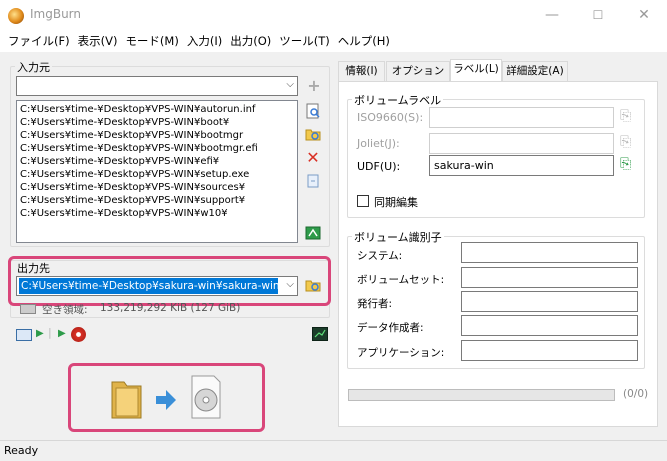 The height and width of the screenshot is (461, 667). What do you see at coordinates (65, 310) in the screenshot?
I see `free-space-label: 空き領域:` at bounding box center [65, 310].